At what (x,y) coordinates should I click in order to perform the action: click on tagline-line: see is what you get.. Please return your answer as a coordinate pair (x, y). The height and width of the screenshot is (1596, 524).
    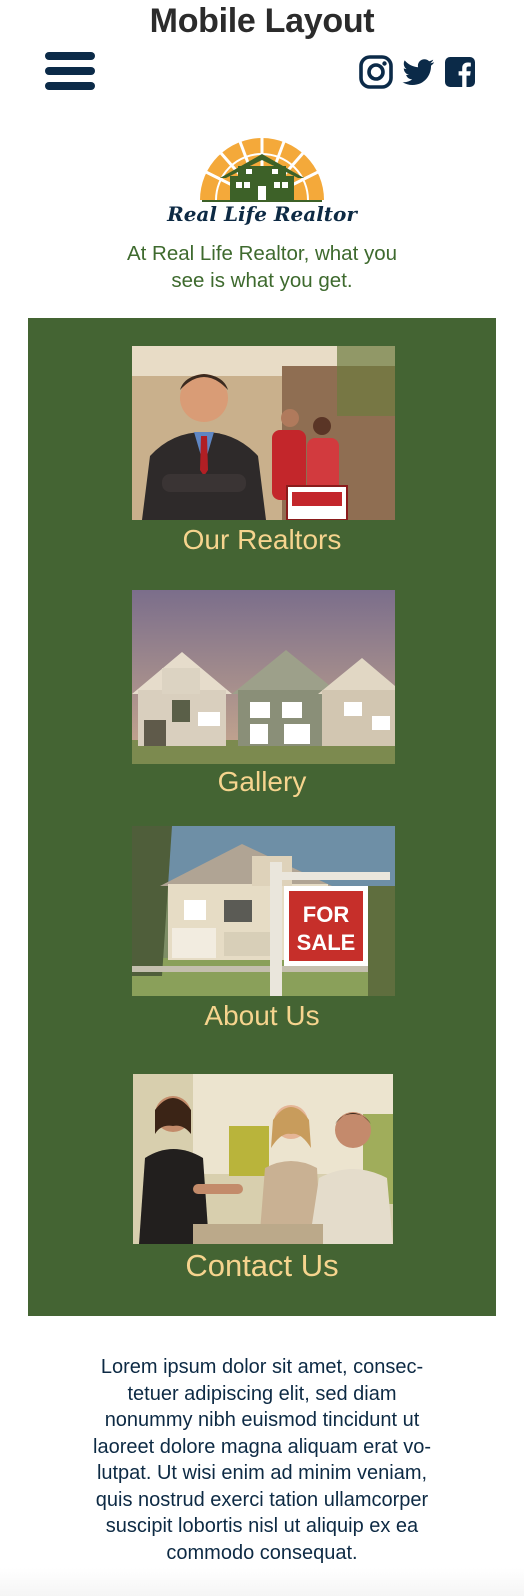
    Looking at the image, I should click on (262, 280).